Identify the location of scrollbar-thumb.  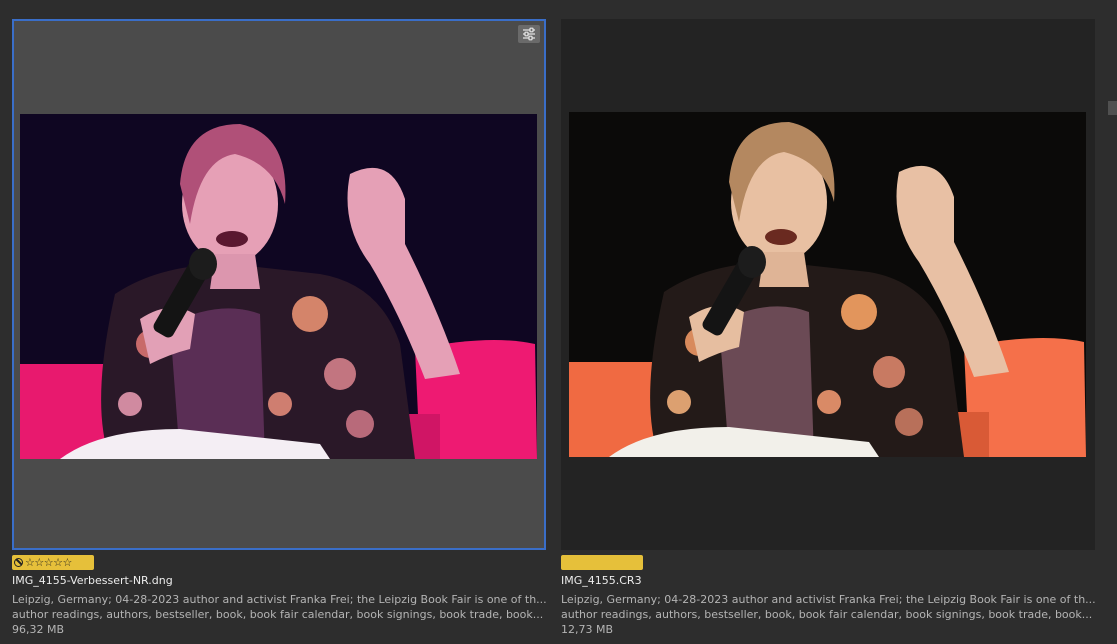
(1112, 108).